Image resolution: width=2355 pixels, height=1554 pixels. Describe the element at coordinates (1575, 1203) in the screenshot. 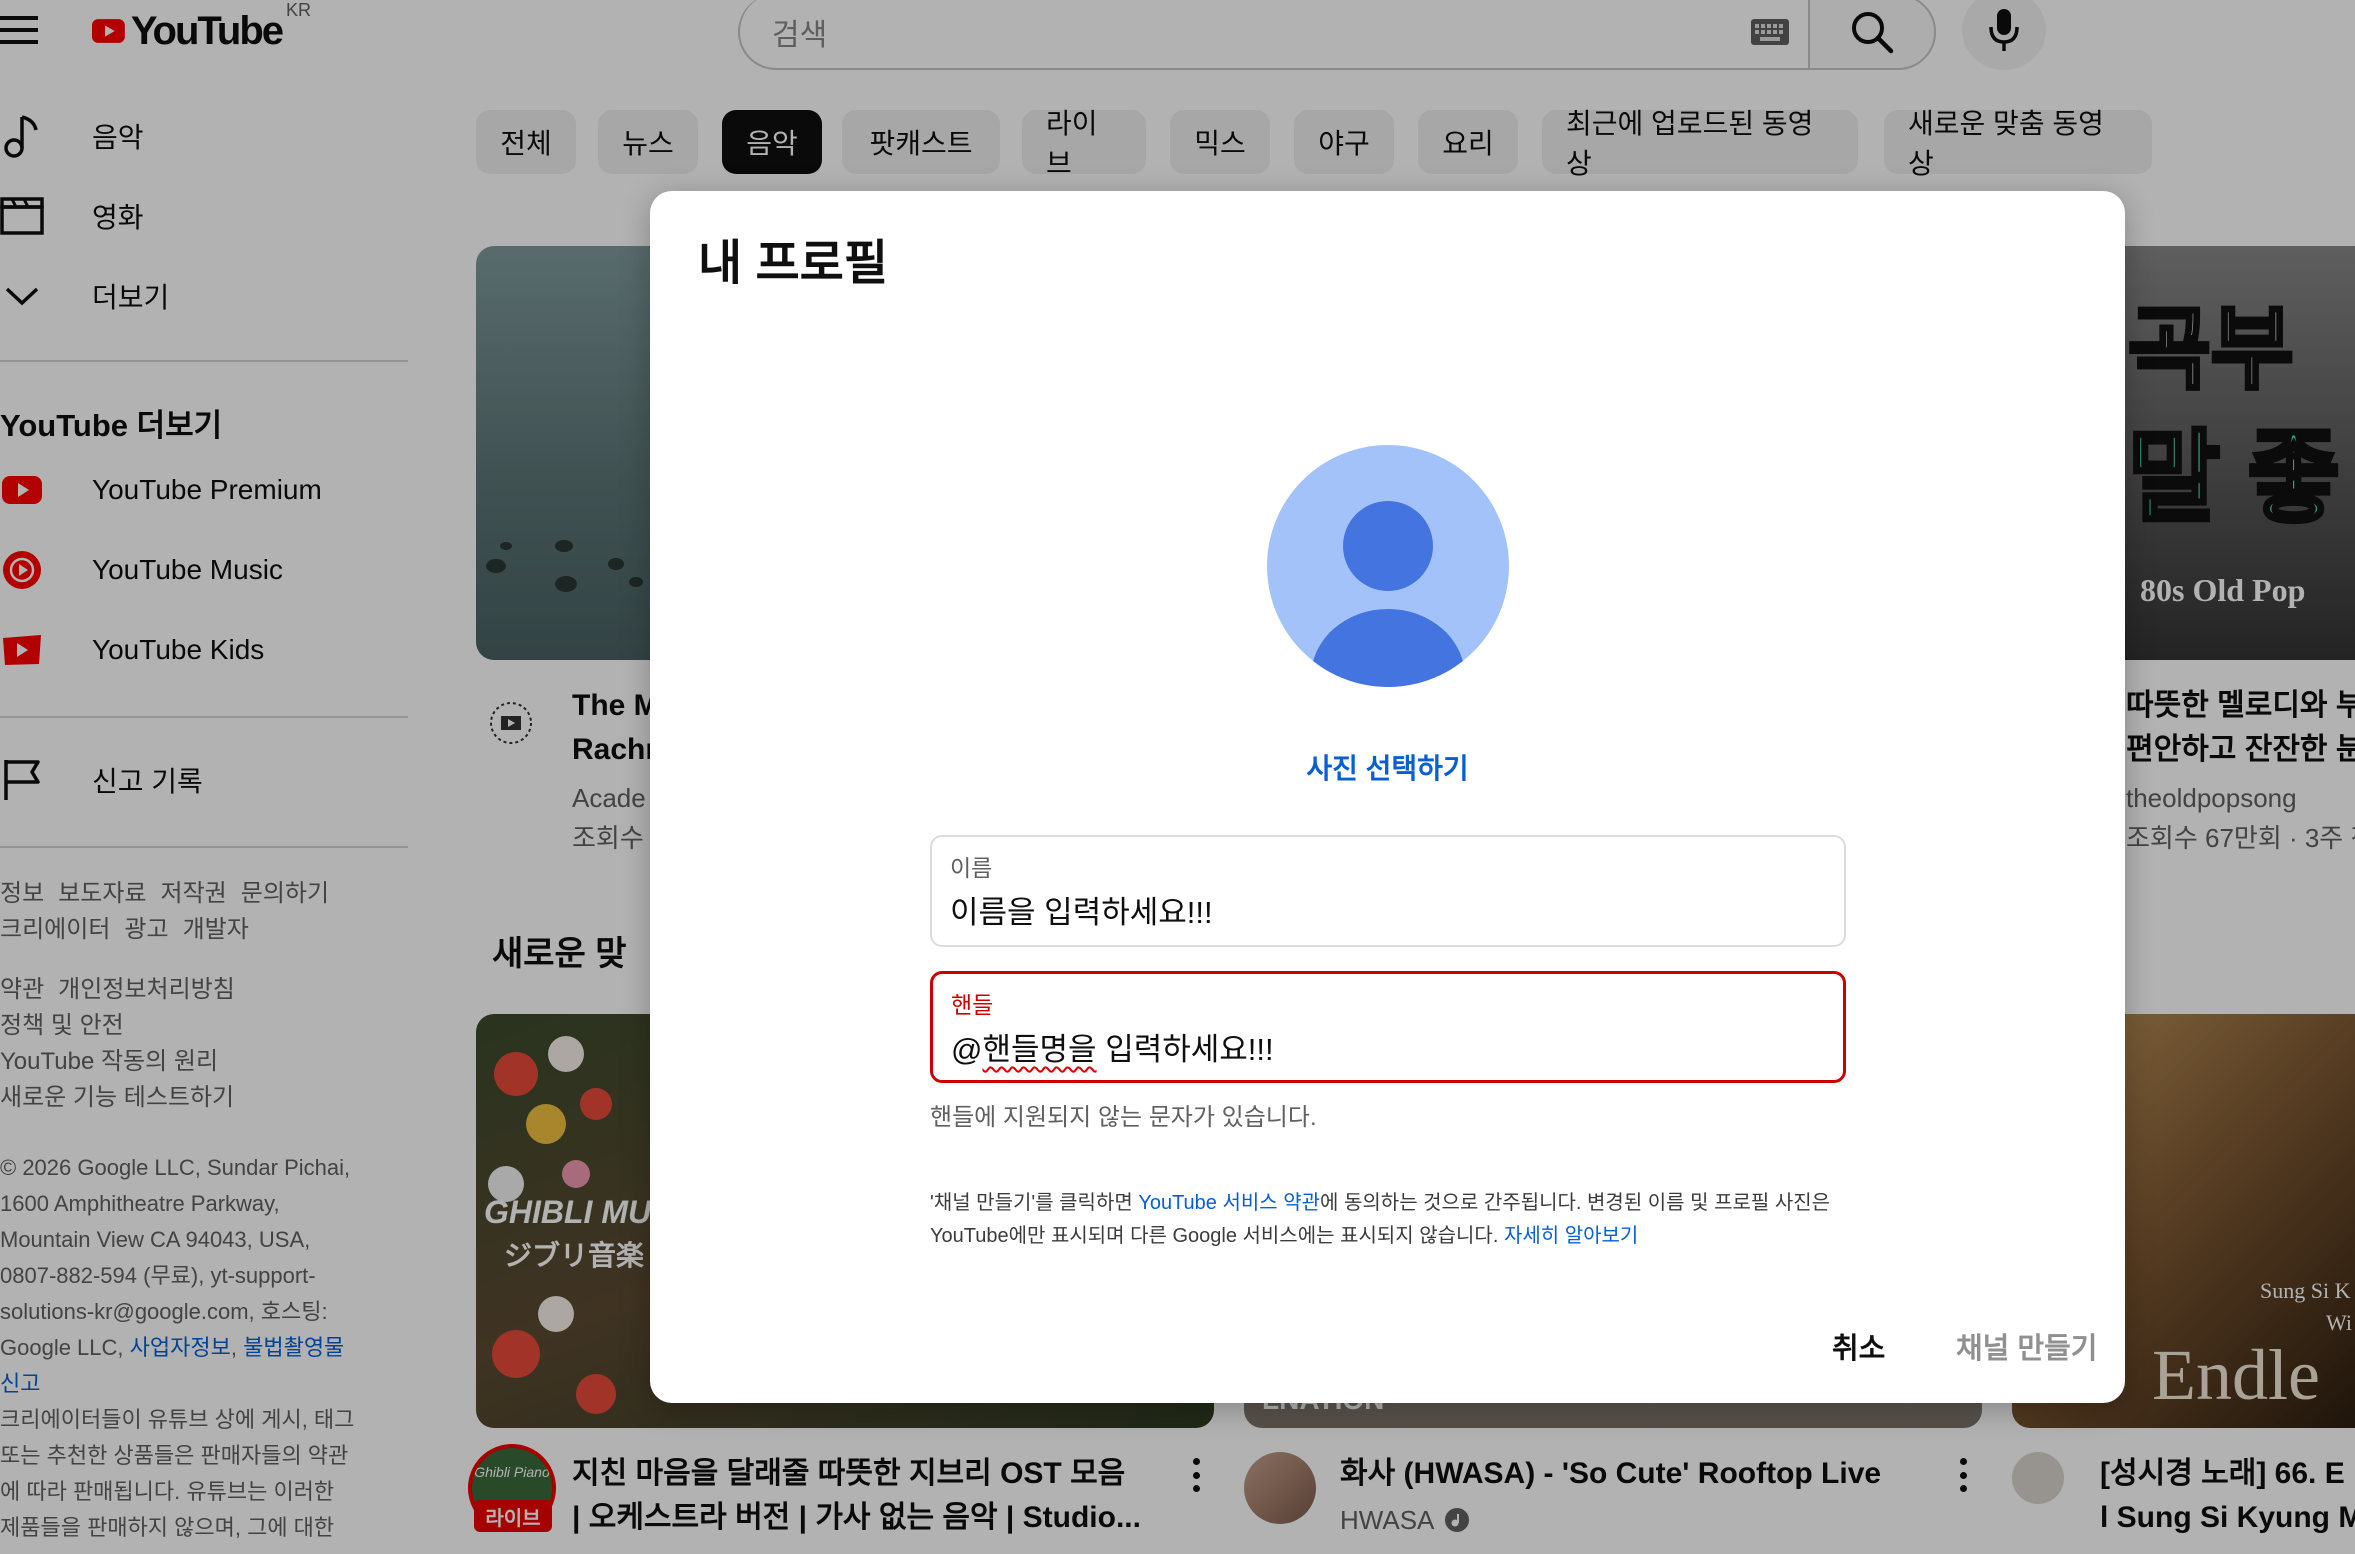

I see `terms-text-part: 에 동의하는 것으로 간주됩니다. 변경된 이름 및 프로필 사진은` at that location.